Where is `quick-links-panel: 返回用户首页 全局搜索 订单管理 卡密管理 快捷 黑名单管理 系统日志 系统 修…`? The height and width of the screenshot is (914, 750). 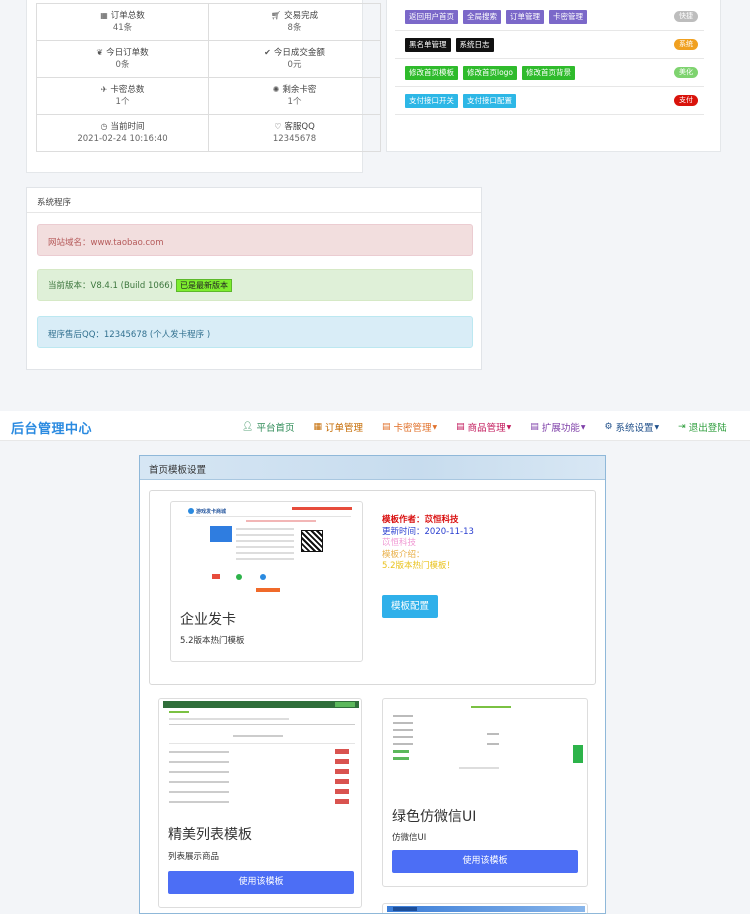 quick-links-panel: 返回用户首页 全局搜索 订单管理 卡密管理 快捷 黑名单管理 系统日志 系统 修… is located at coordinates (553, 76).